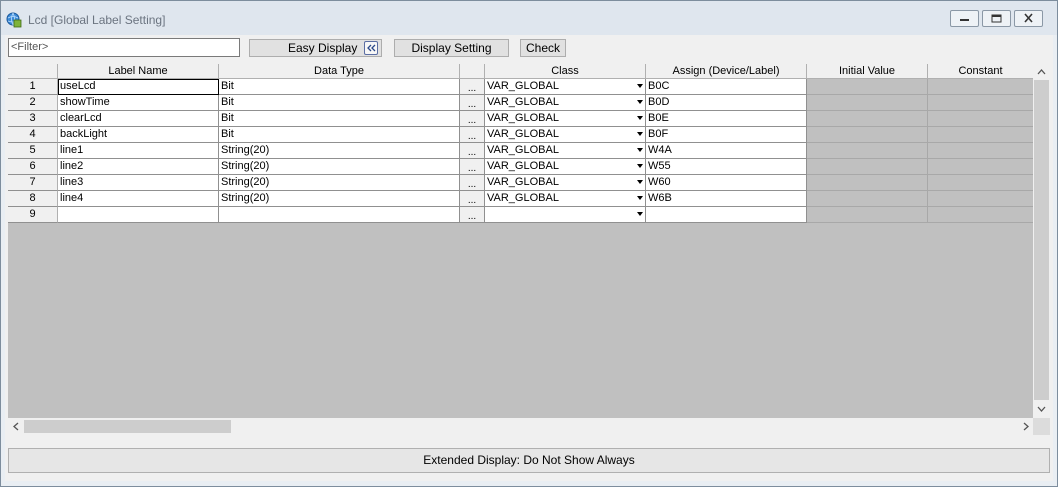  What do you see at coordinates (521, 426) in the screenshot?
I see `horizontal-scrollbar` at bounding box center [521, 426].